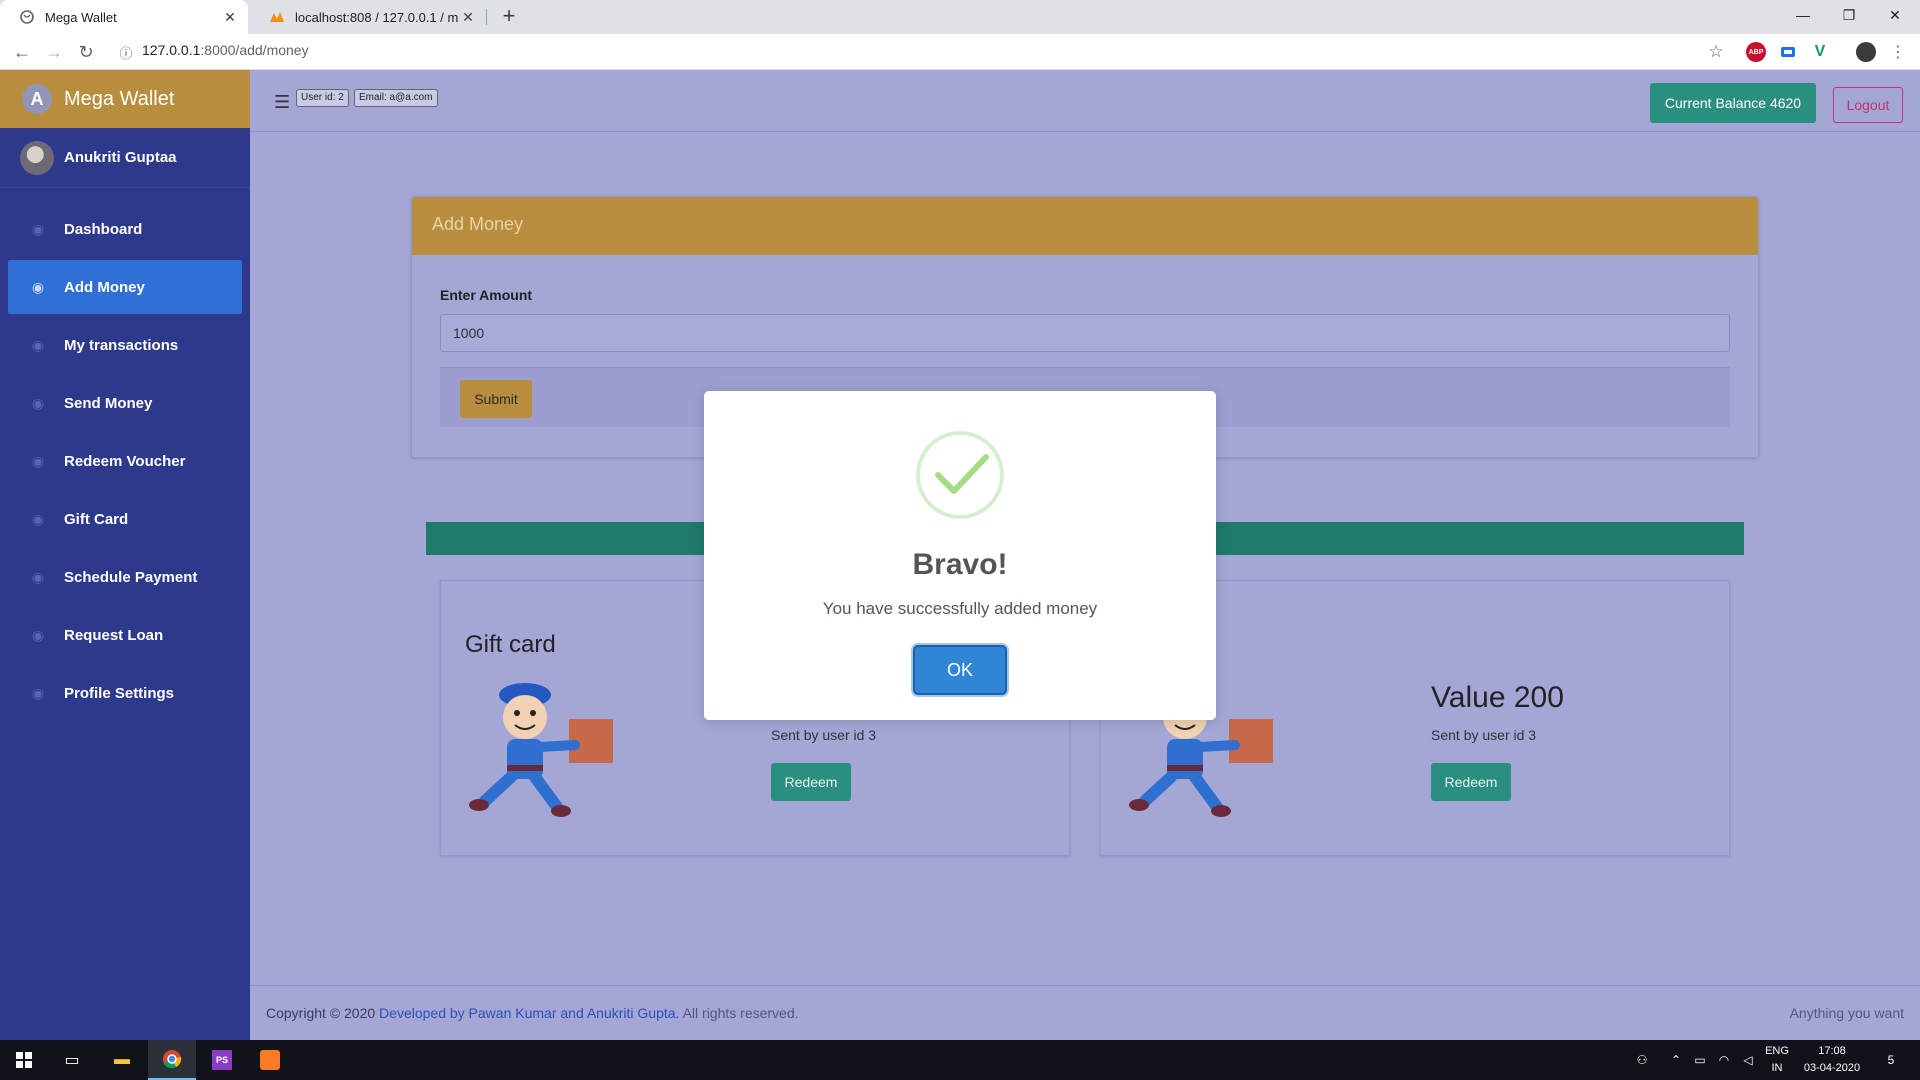  What do you see at coordinates (104, 287) in the screenshot?
I see `sidebar-item-label: Add Money` at bounding box center [104, 287].